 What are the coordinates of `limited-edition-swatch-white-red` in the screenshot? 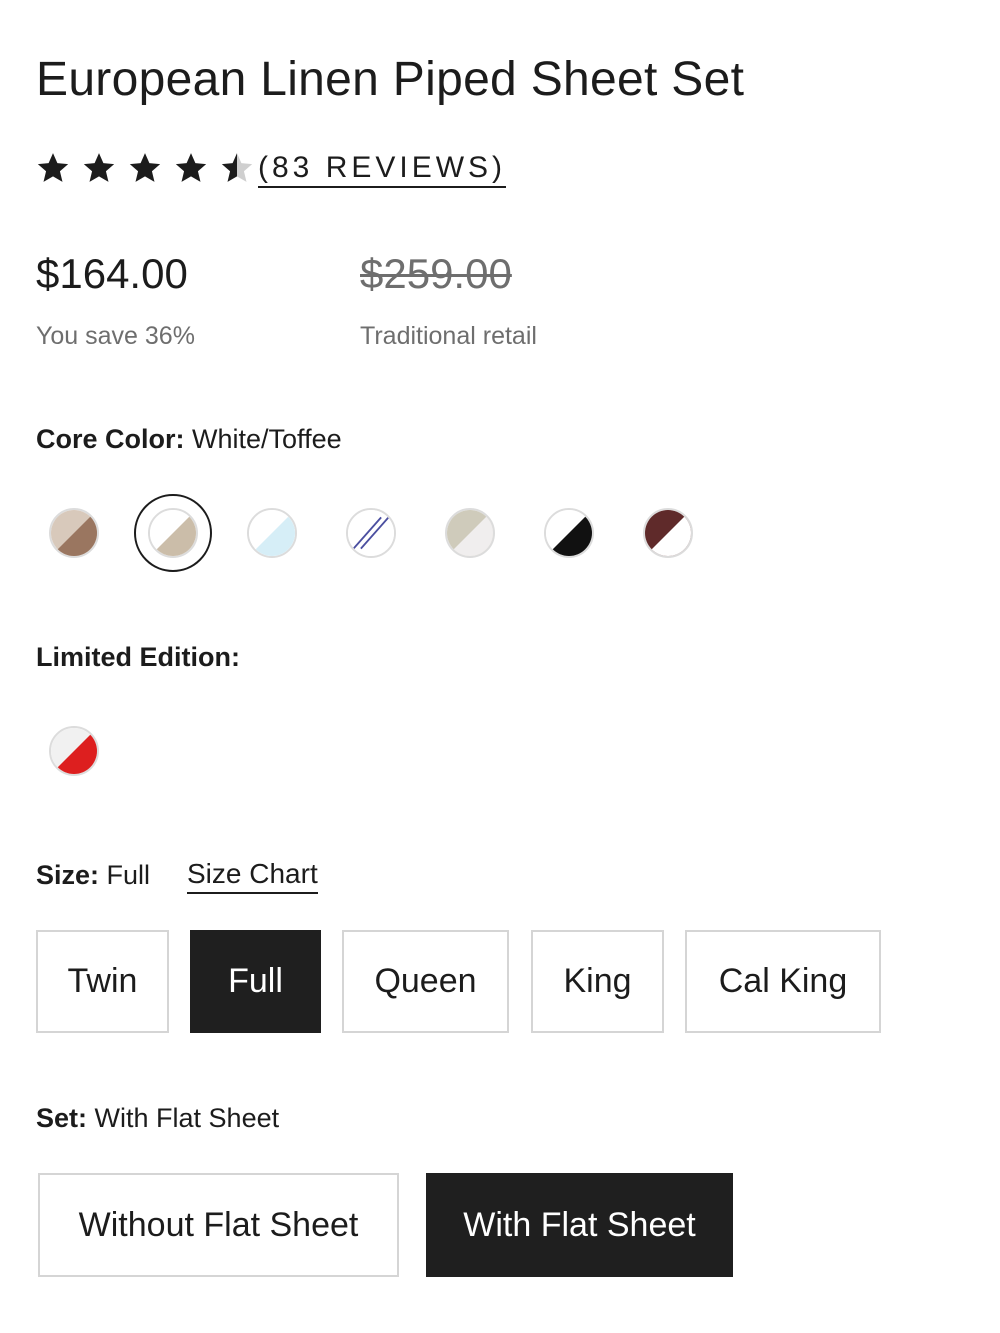 It's located at (74, 751).